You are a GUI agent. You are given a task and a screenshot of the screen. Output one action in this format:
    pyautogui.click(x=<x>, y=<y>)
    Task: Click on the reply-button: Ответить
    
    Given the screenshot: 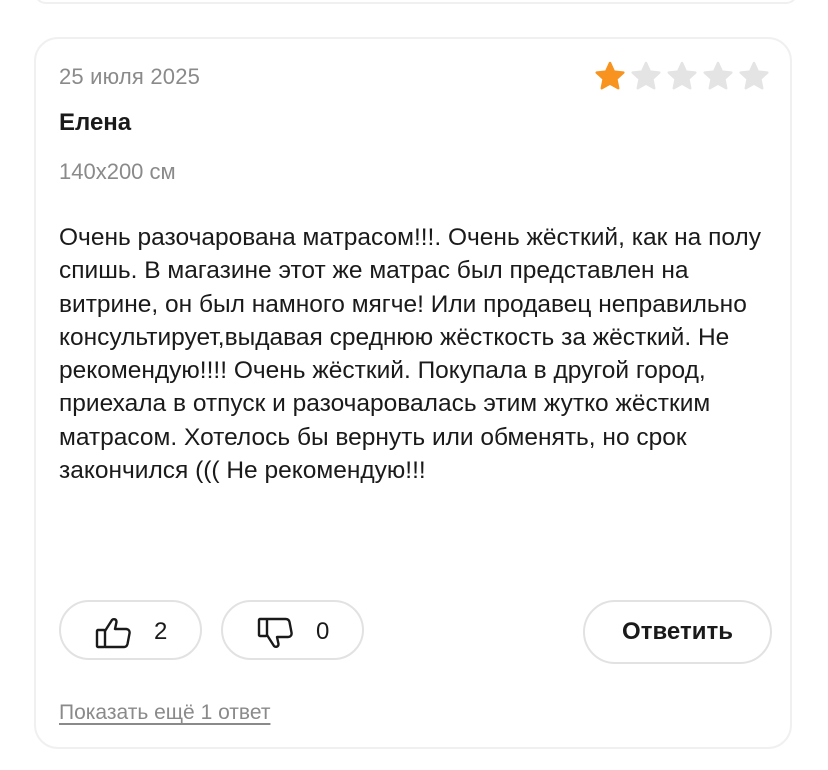 What is the action you would take?
    pyautogui.click(x=677, y=632)
    